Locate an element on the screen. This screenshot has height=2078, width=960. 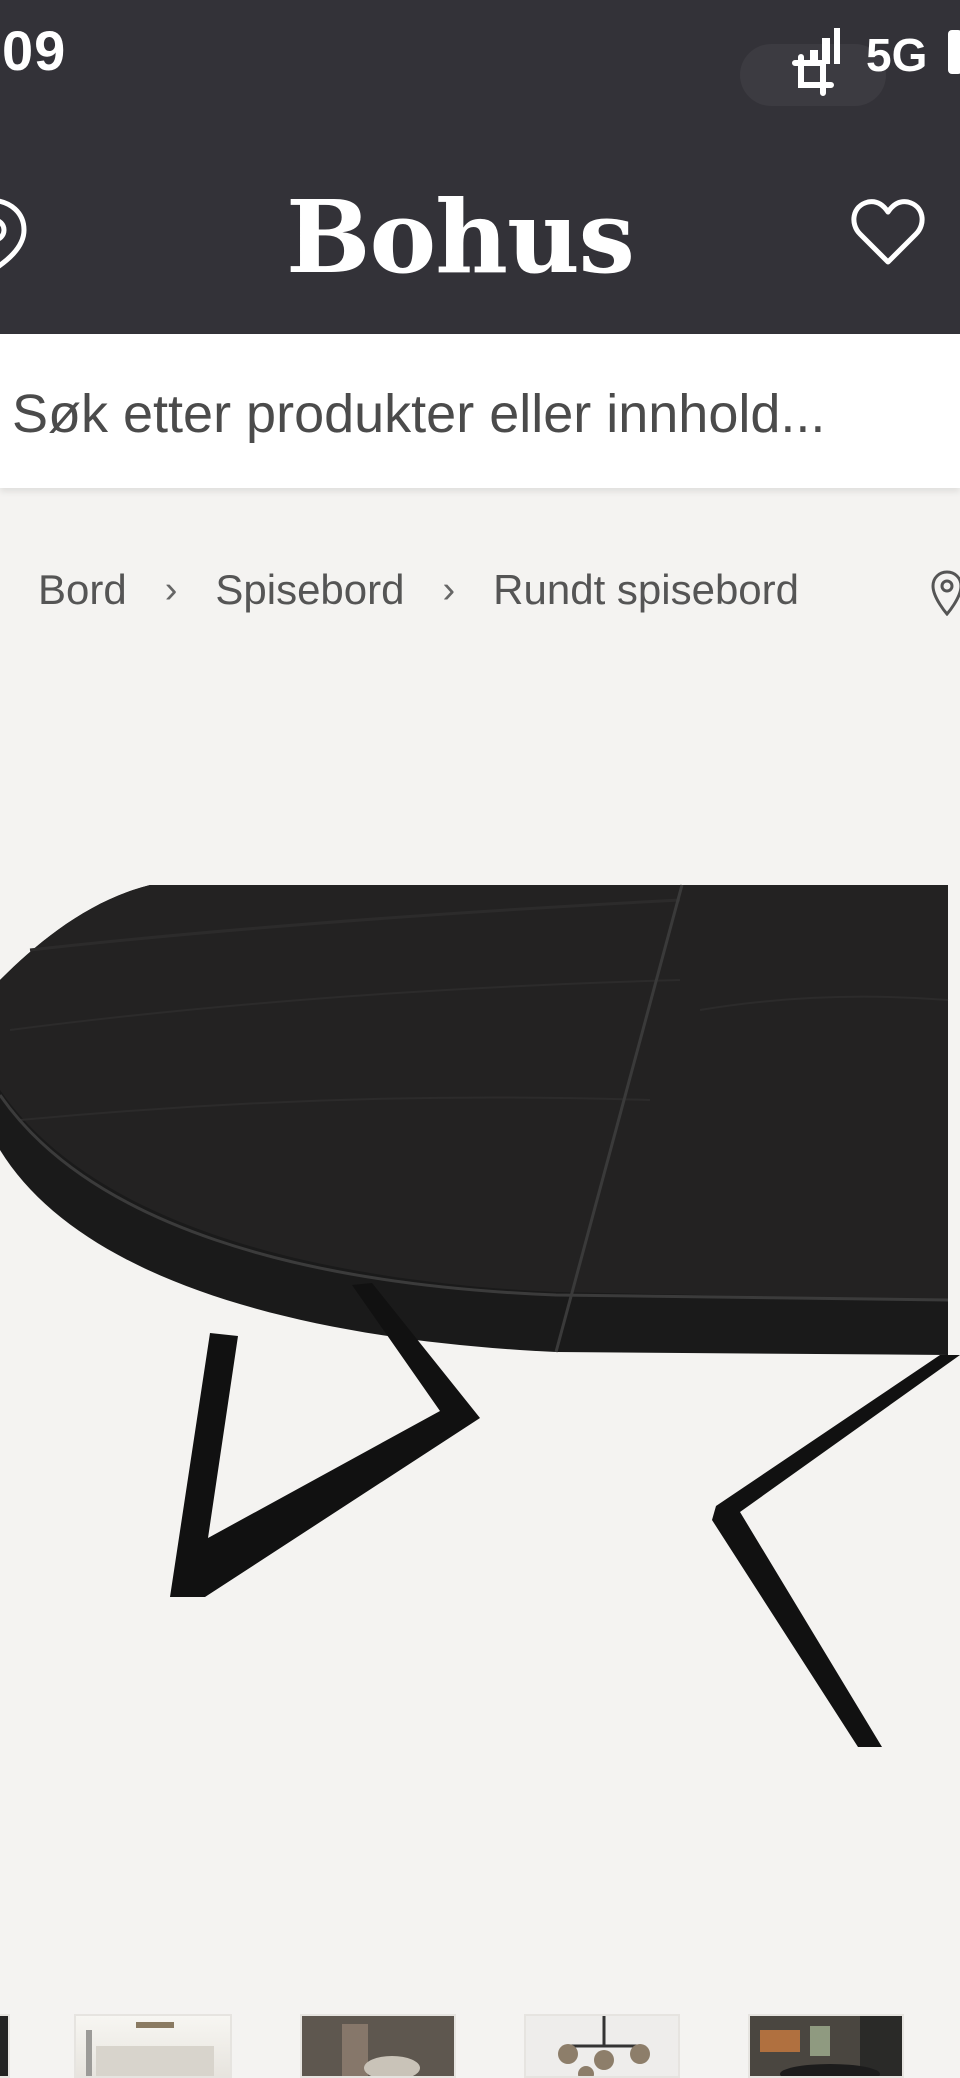
network-label: 5G is located at coordinates (897, 55).